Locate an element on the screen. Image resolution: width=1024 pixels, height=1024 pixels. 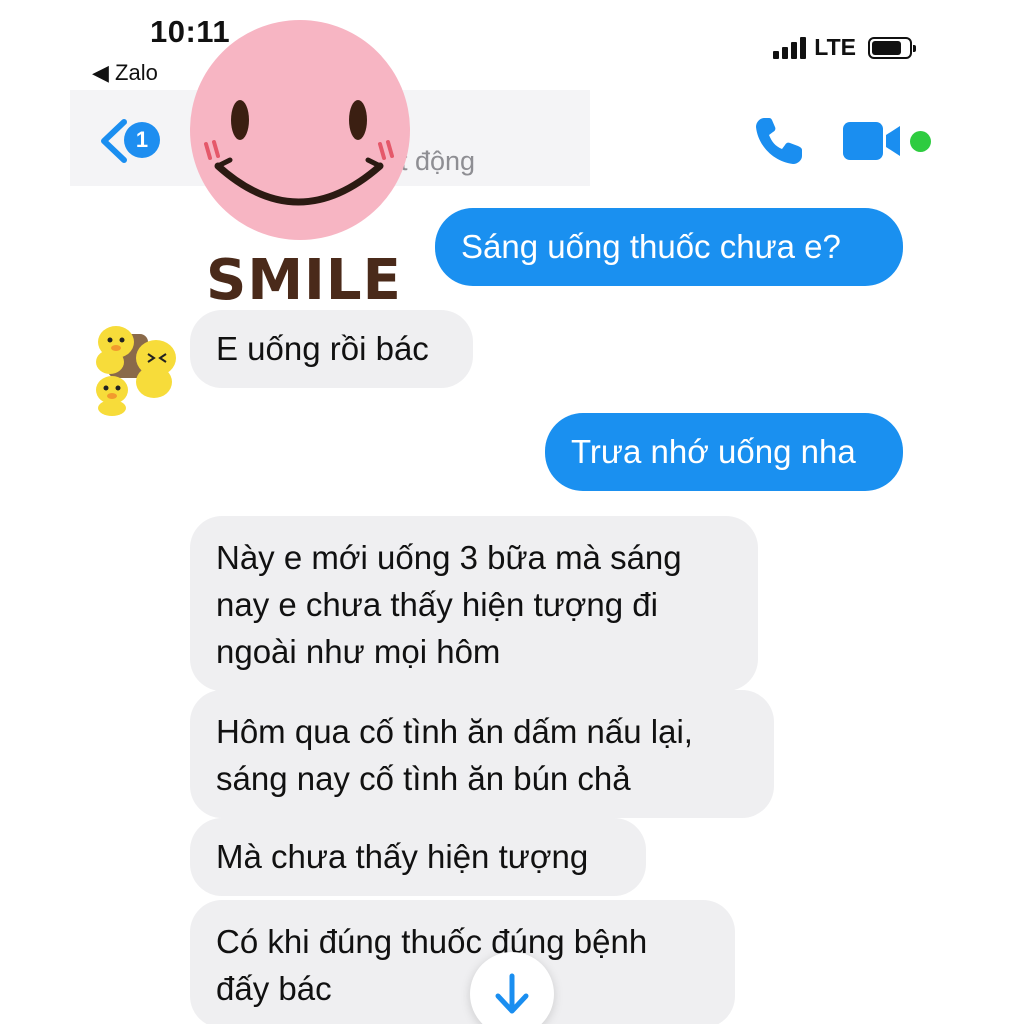
video-camera-icon is located at coordinates (873, 141).